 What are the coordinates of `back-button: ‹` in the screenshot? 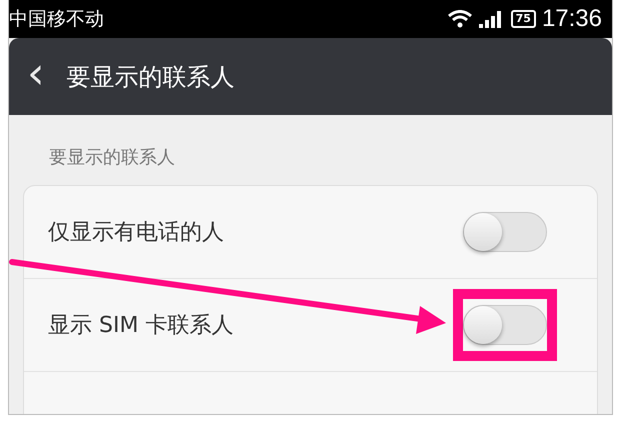 It's located at (36, 77).